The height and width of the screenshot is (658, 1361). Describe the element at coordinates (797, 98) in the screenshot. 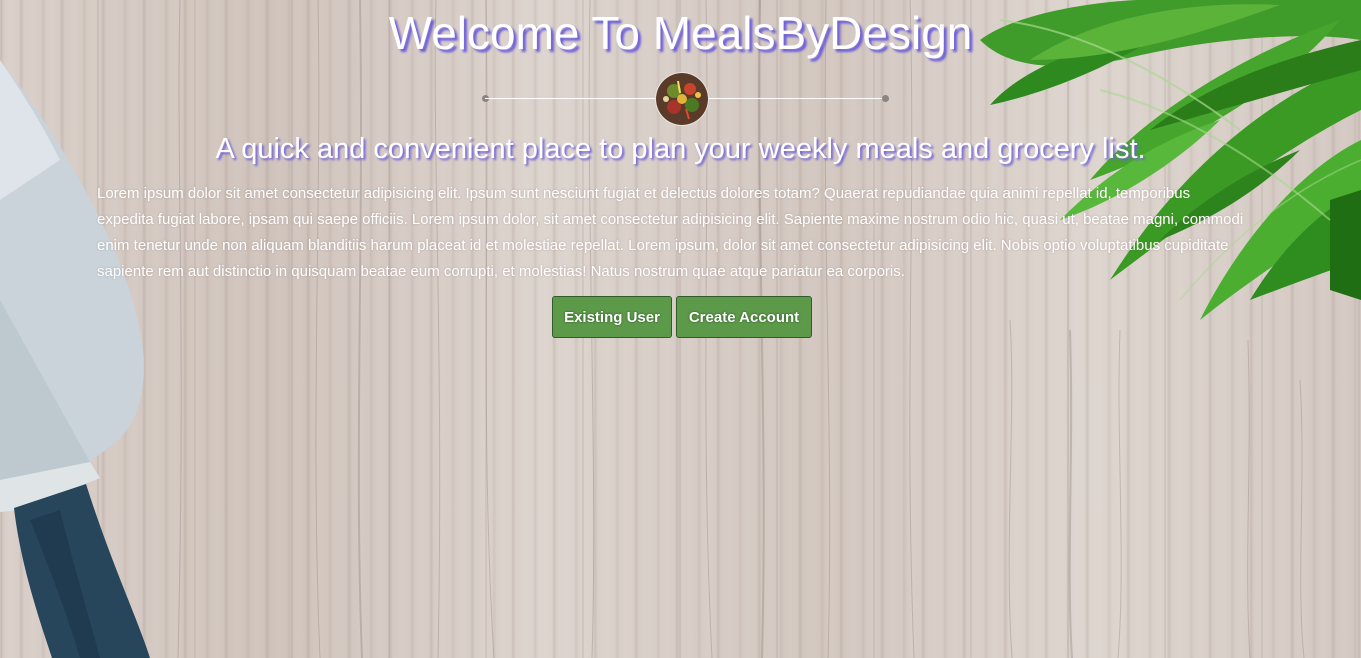

I see `divider-line-right` at that location.